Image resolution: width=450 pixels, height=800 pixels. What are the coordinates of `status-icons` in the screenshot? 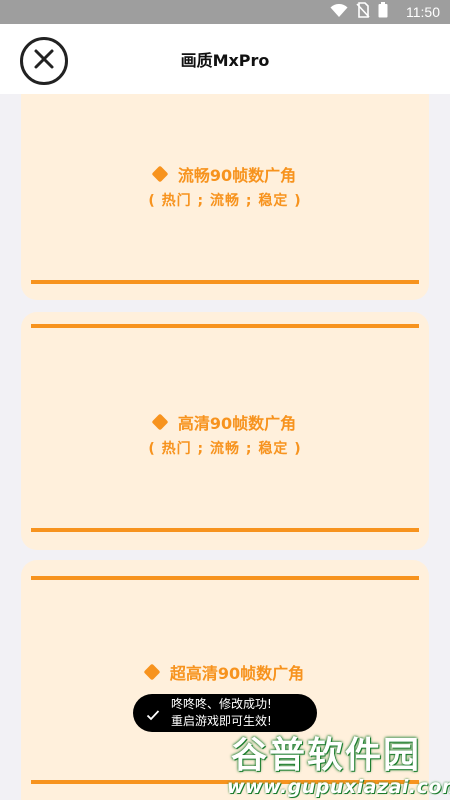 It's located at (359, 12).